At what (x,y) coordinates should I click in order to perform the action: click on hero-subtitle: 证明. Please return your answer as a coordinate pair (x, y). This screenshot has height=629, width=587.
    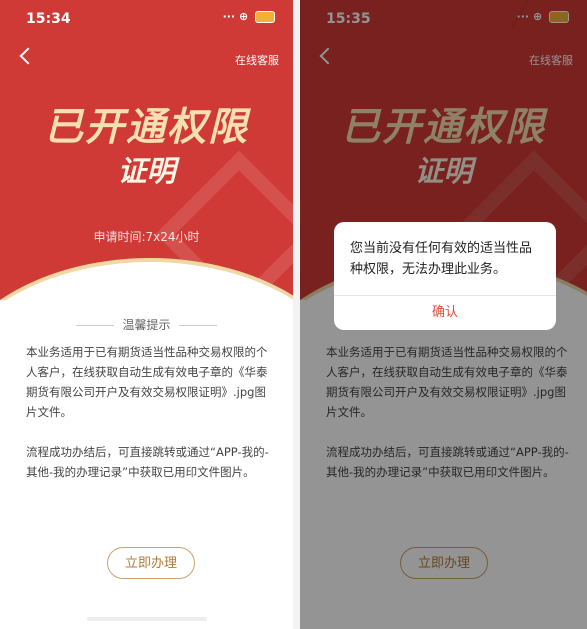
    Looking at the image, I should click on (146, 171).